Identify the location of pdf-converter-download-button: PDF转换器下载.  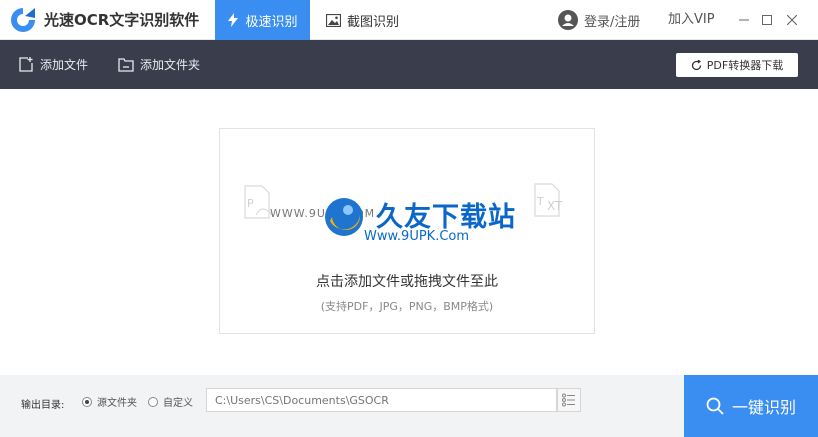
(737, 65).